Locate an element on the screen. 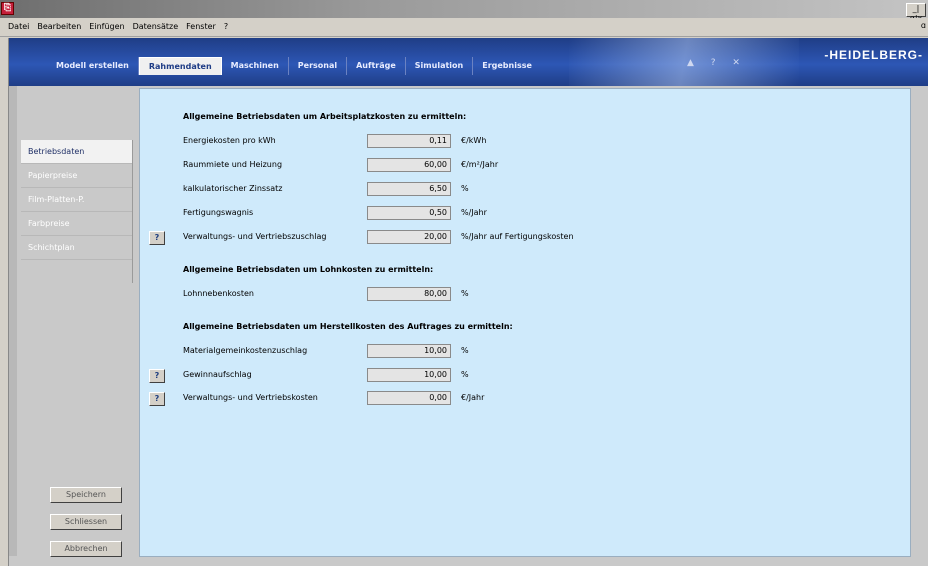 Image resolution: width=928 pixels, height=566 pixels. form-row: kalkulatorischer Zinssatz 6,50 % is located at coordinates (399, 189).